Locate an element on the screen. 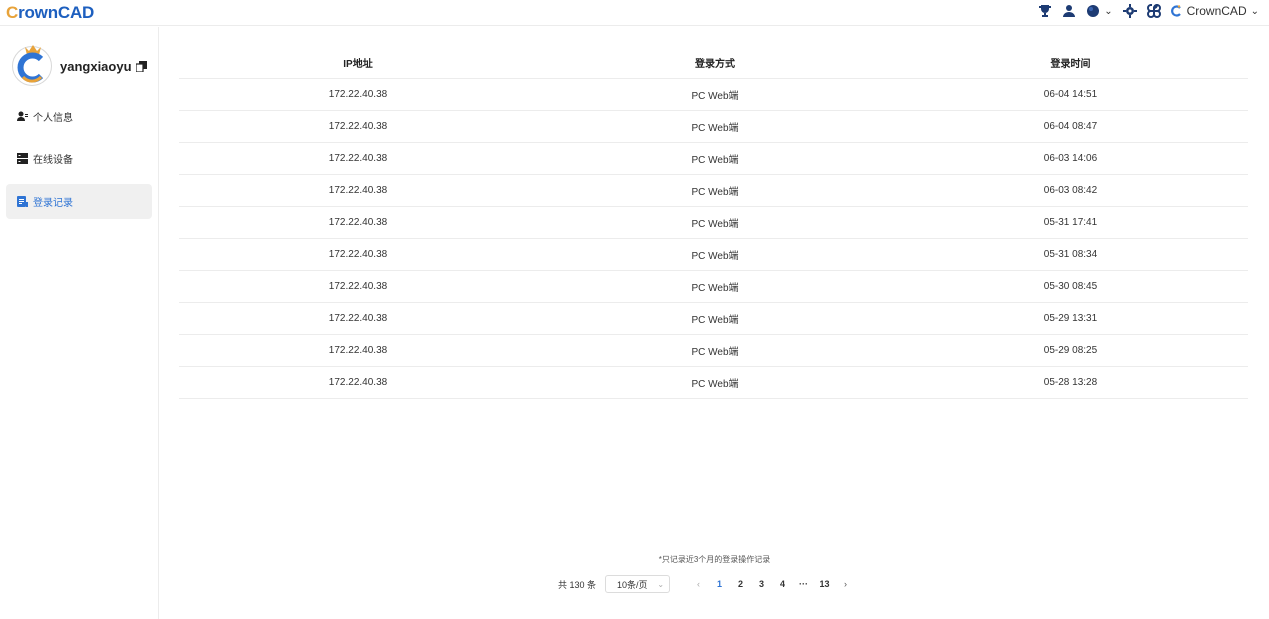 The image size is (1269, 619). page-list: 1 2 3 4 ··· 13 is located at coordinates (772, 584).